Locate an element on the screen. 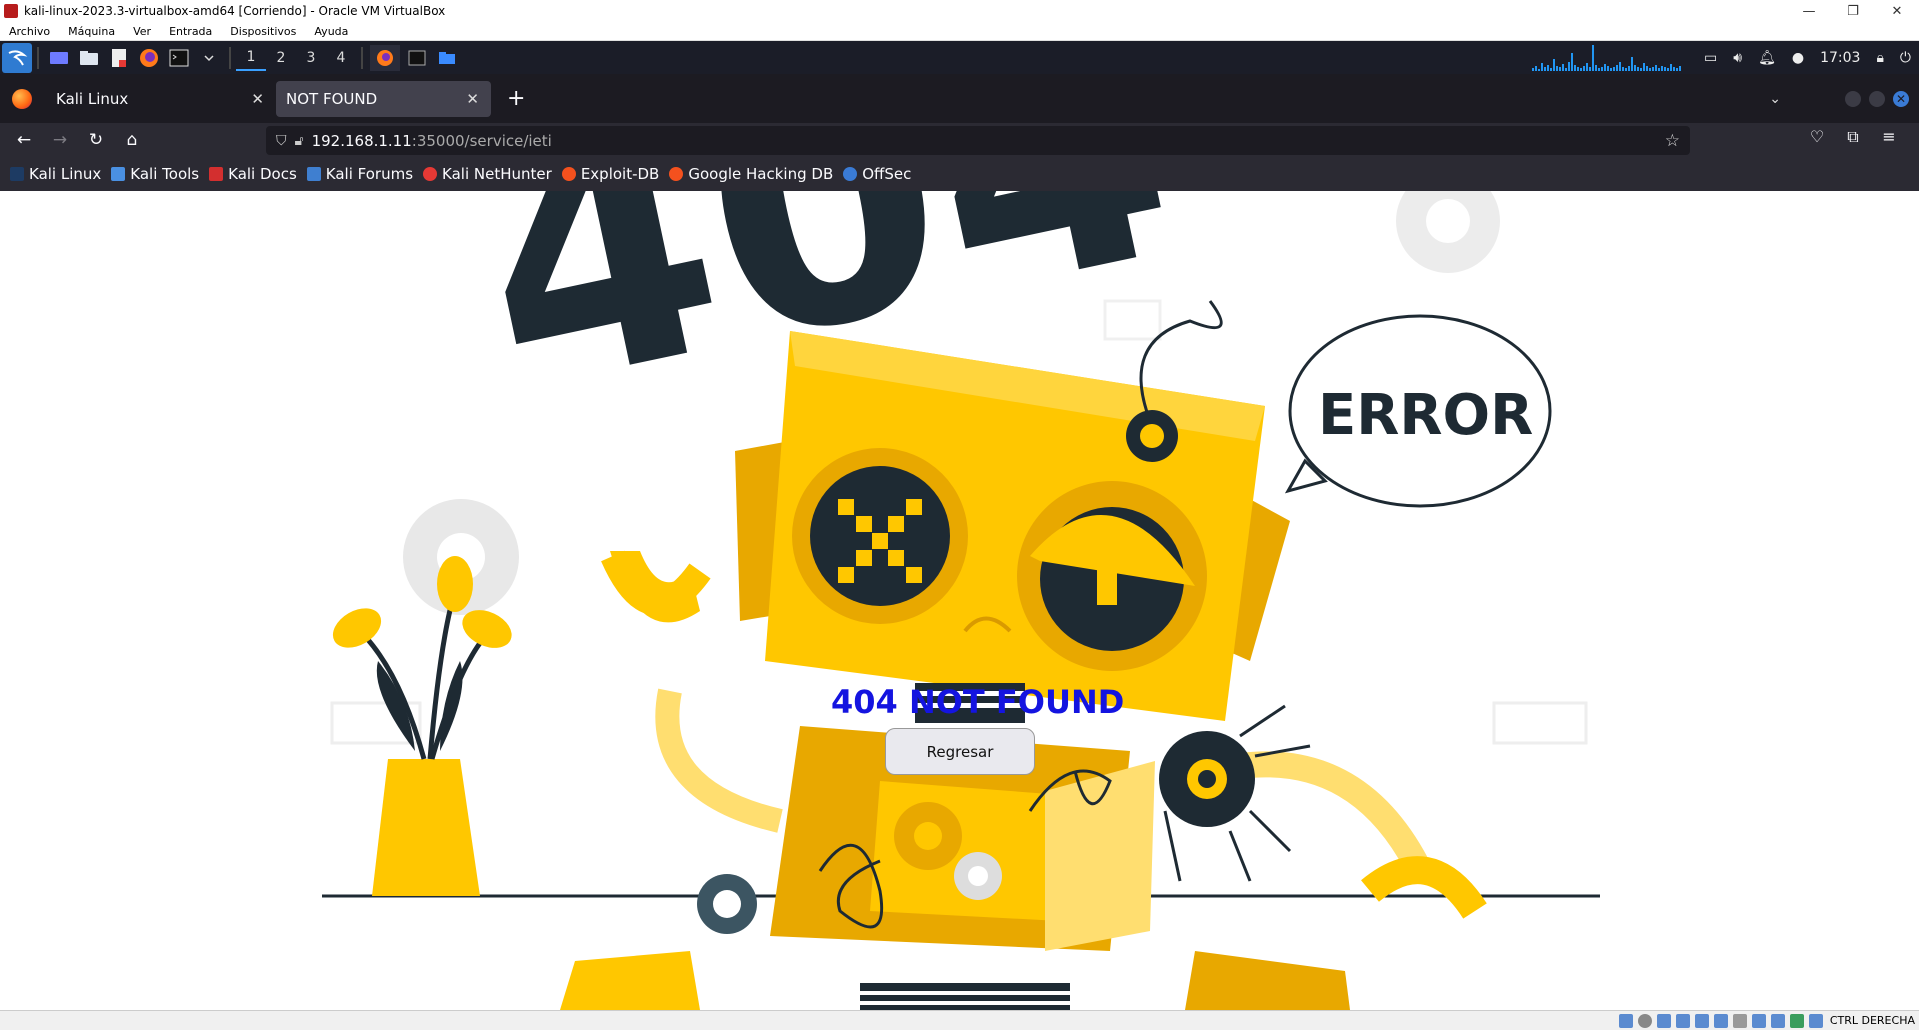  ghdb-icon is located at coordinates (676, 174).